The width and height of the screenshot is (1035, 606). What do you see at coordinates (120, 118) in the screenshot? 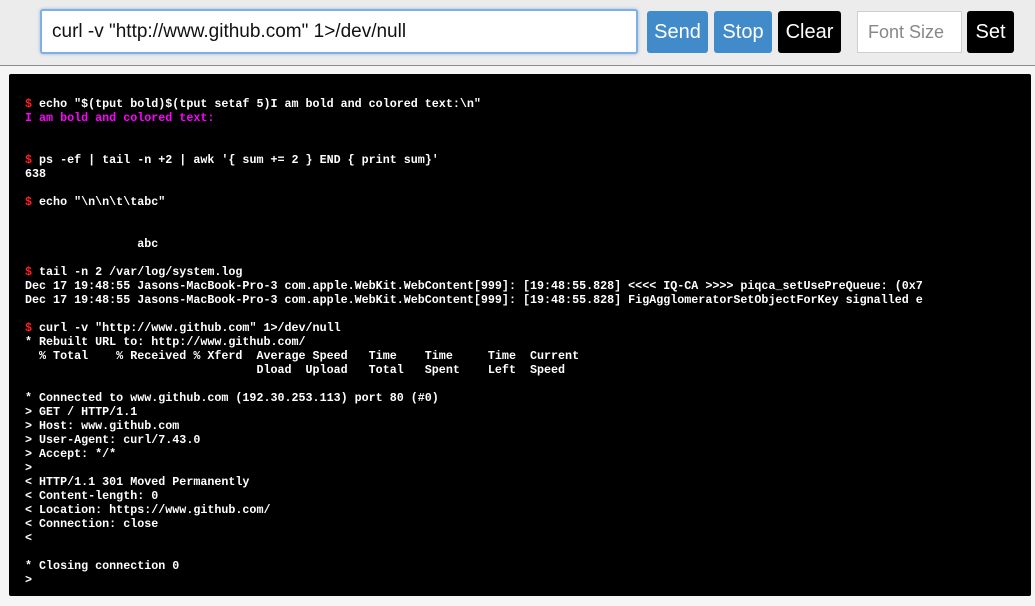
I see `terminal-colored-output: I am bold and colored text:` at bounding box center [120, 118].